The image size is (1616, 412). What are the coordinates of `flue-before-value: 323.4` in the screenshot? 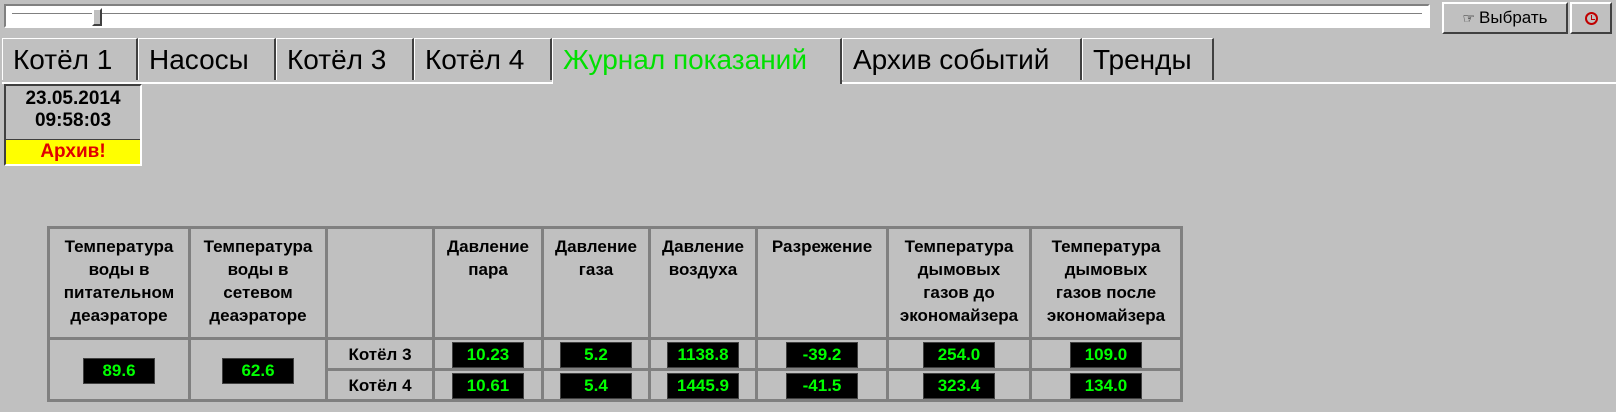 It's located at (959, 386).